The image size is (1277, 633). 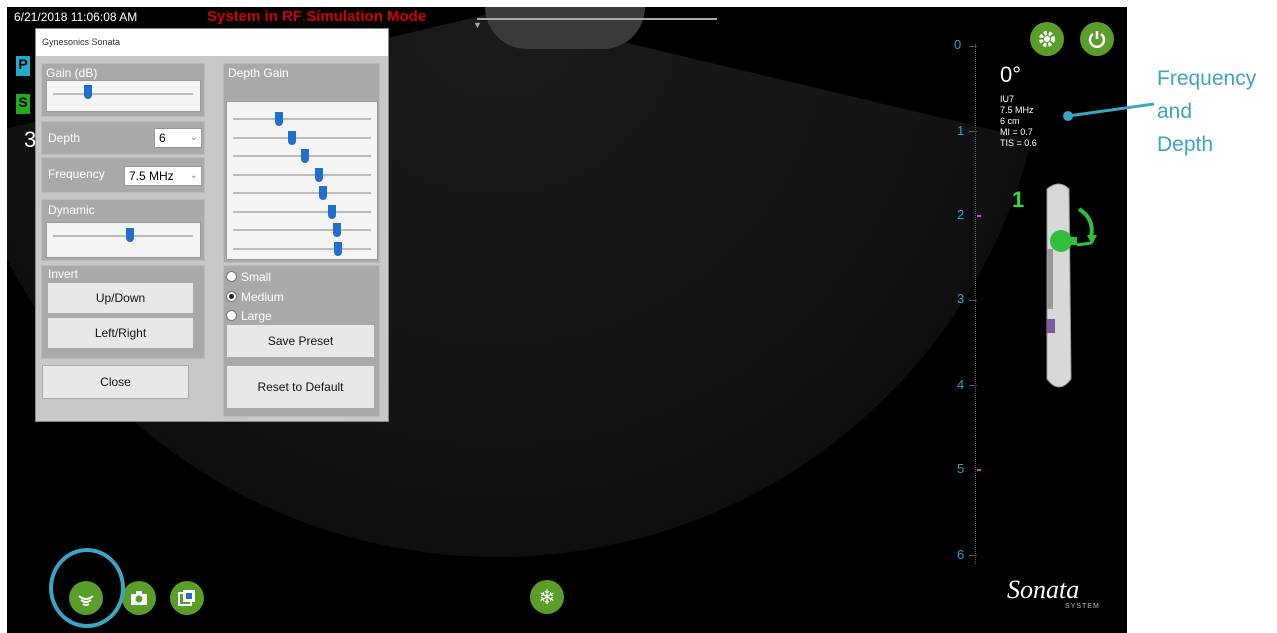 I want to click on left-badge-p: P, so click(x=23, y=66).